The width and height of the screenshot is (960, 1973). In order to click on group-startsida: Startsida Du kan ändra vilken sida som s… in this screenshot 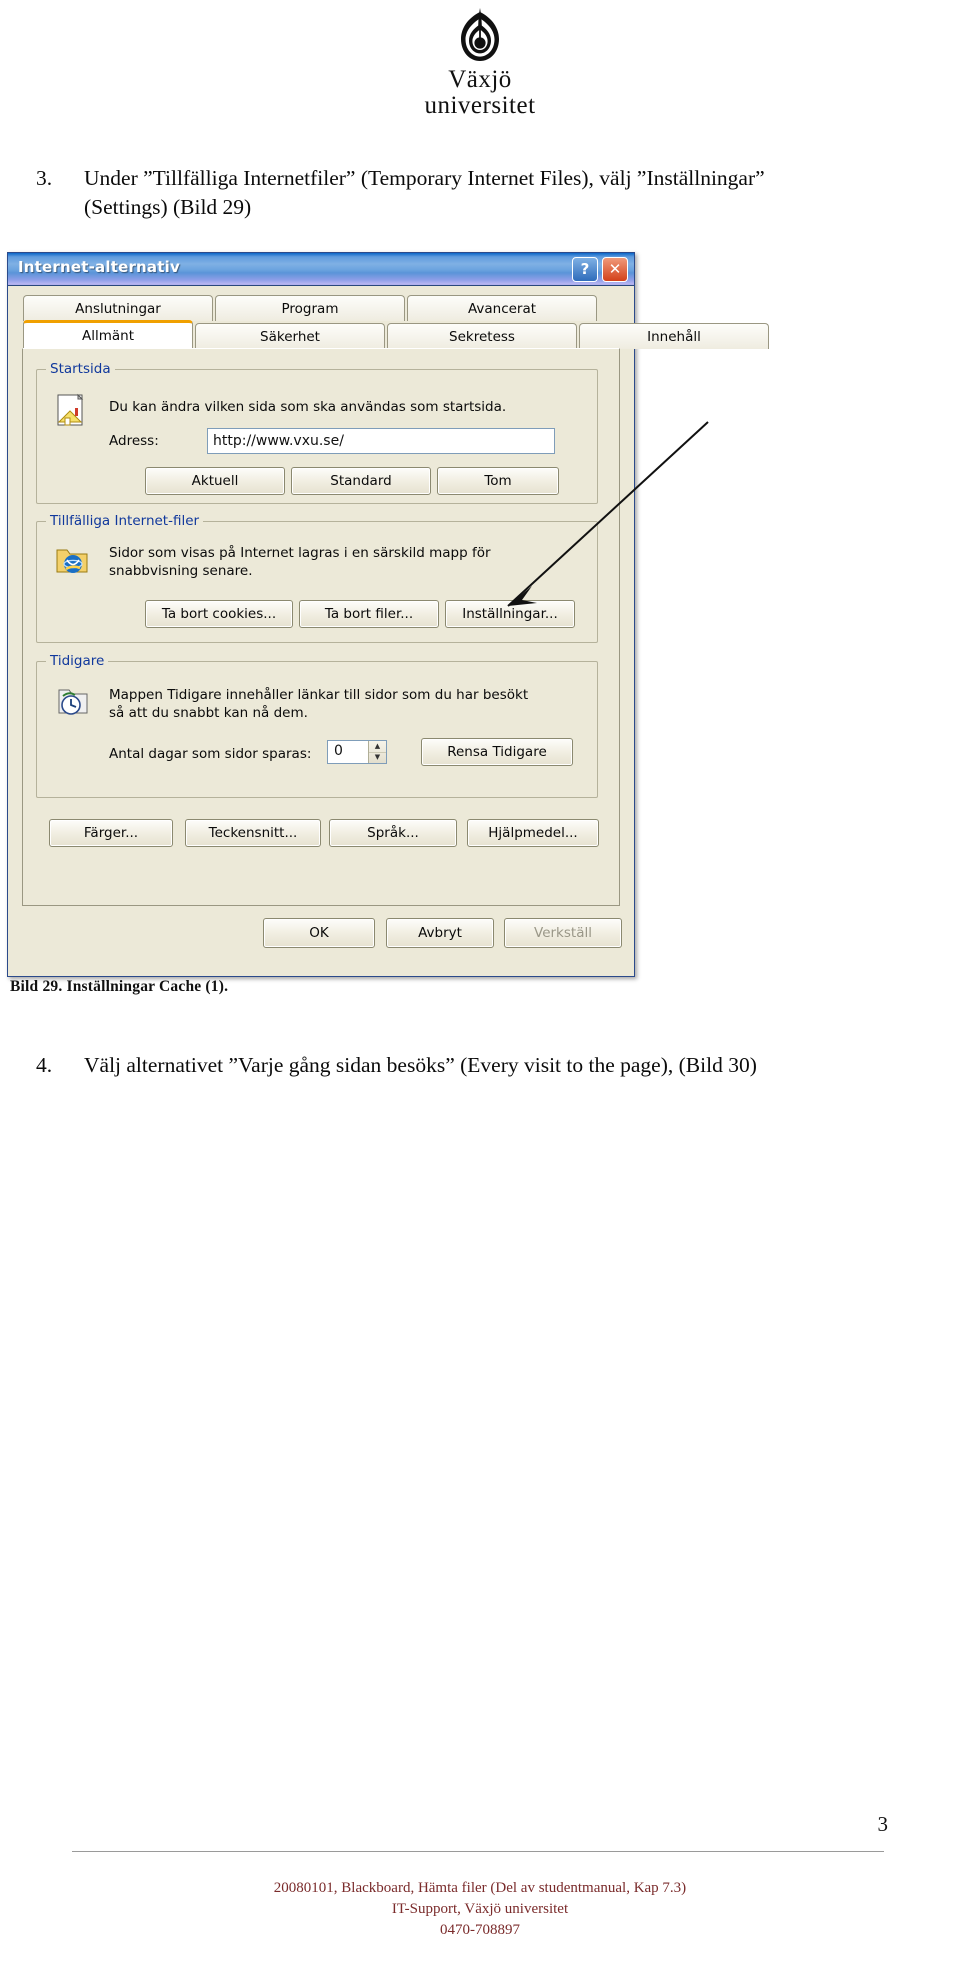, I will do `click(317, 432)`.